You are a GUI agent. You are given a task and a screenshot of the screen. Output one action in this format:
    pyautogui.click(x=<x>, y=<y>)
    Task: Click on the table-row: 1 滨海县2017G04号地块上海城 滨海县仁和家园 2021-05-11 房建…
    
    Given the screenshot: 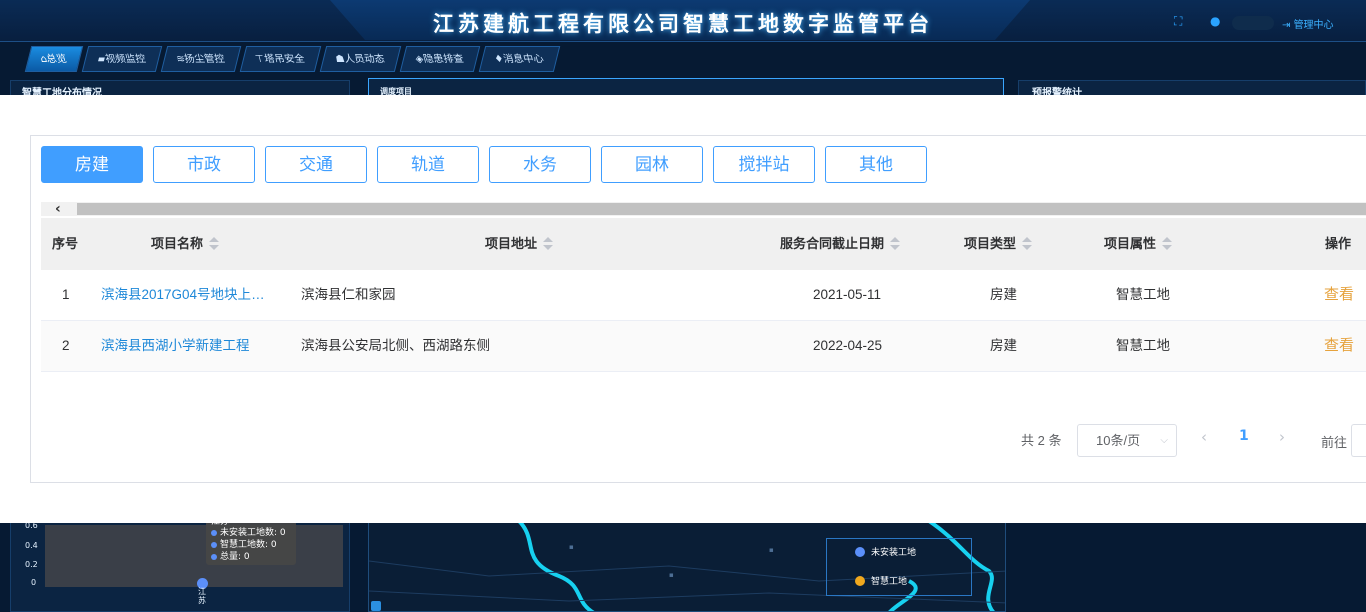 What is the action you would take?
    pyautogui.click(x=703, y=295)
    